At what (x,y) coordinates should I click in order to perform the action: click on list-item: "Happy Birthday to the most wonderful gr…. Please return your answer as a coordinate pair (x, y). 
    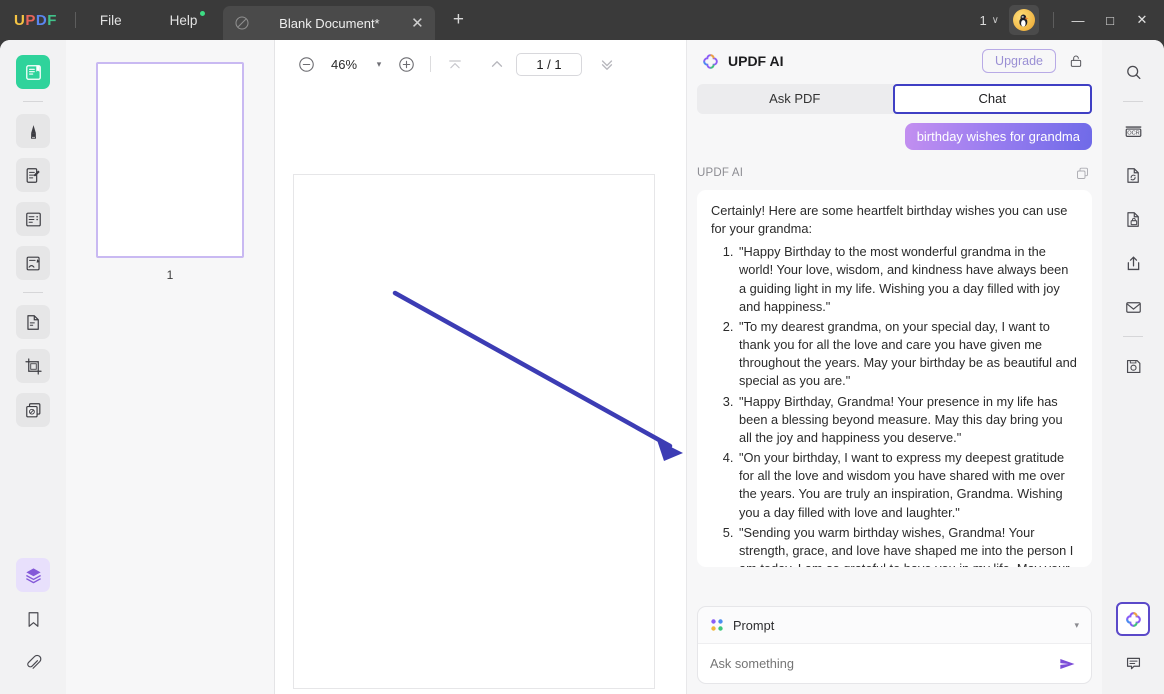
    Looking at the image, I should click on (907, 279).